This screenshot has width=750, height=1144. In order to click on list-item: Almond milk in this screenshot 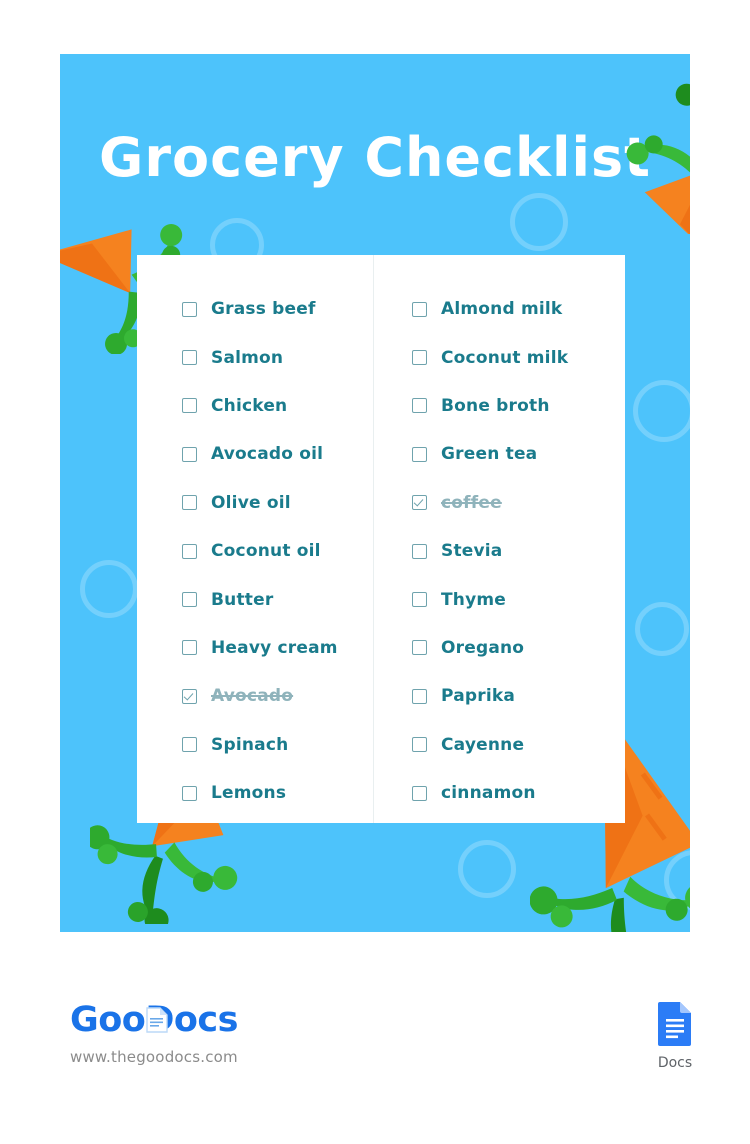, I will do `click(518, 309)`.